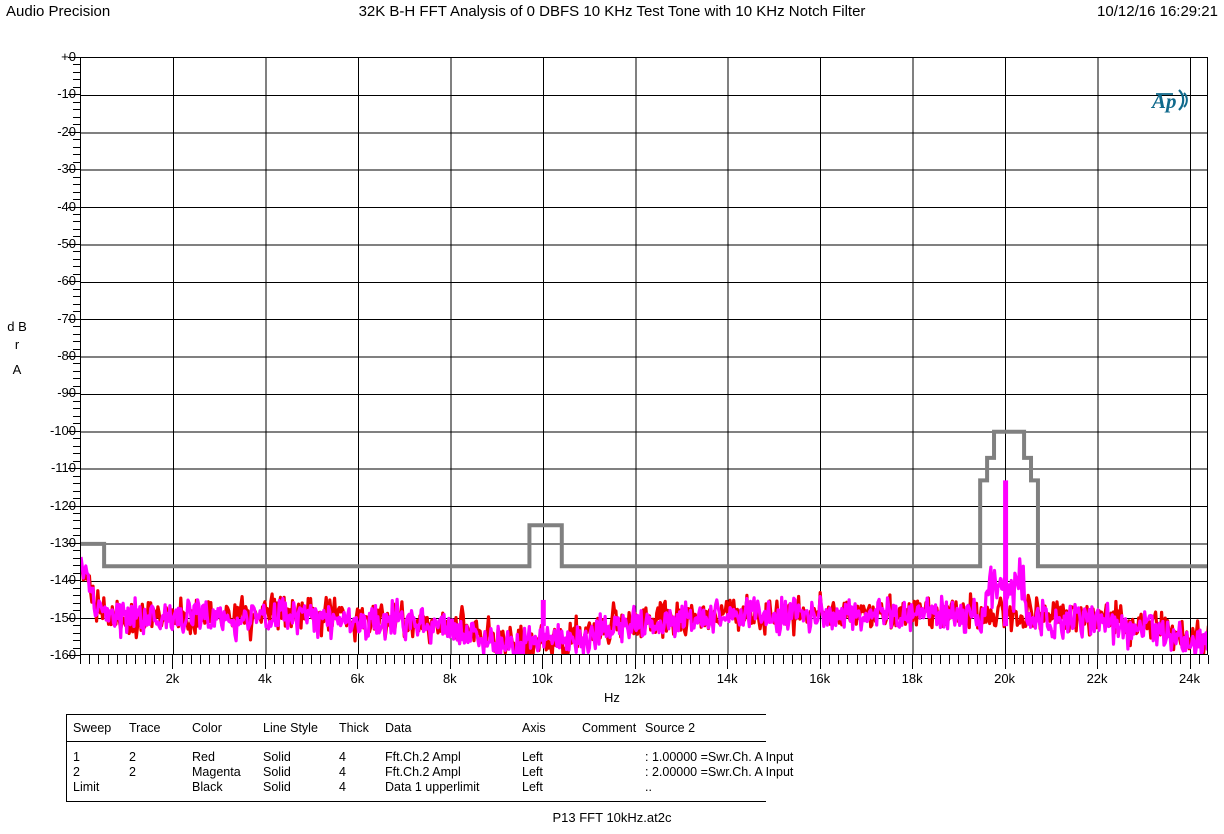 This screenshot has height=834, width=1224. Describe the element at coordinates (17, 369) in the screenshot. I see `y-axis-title-line-4: A` at that location.